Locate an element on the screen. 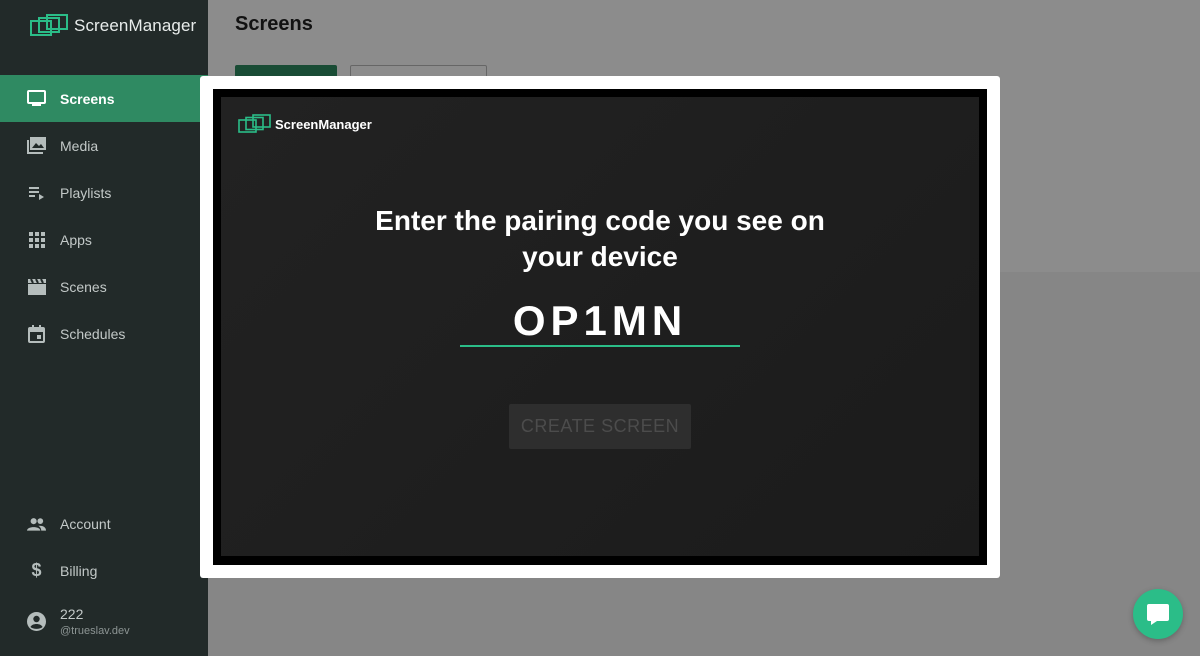 This screenshot has width=1200, height=656. app-logo: ScreenManager is located at coordinates (113, 26).